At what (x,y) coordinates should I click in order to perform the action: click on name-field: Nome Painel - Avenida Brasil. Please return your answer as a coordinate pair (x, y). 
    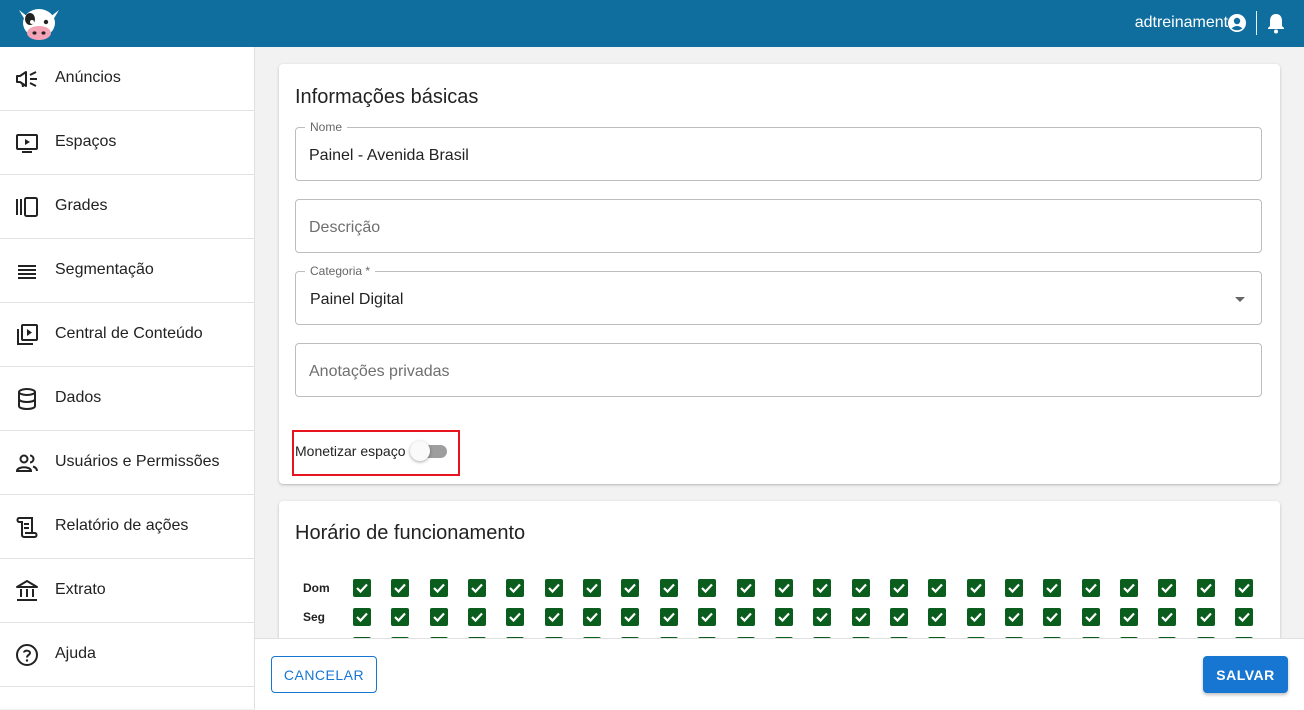
    Looking at the image, I should click on (778, 150).